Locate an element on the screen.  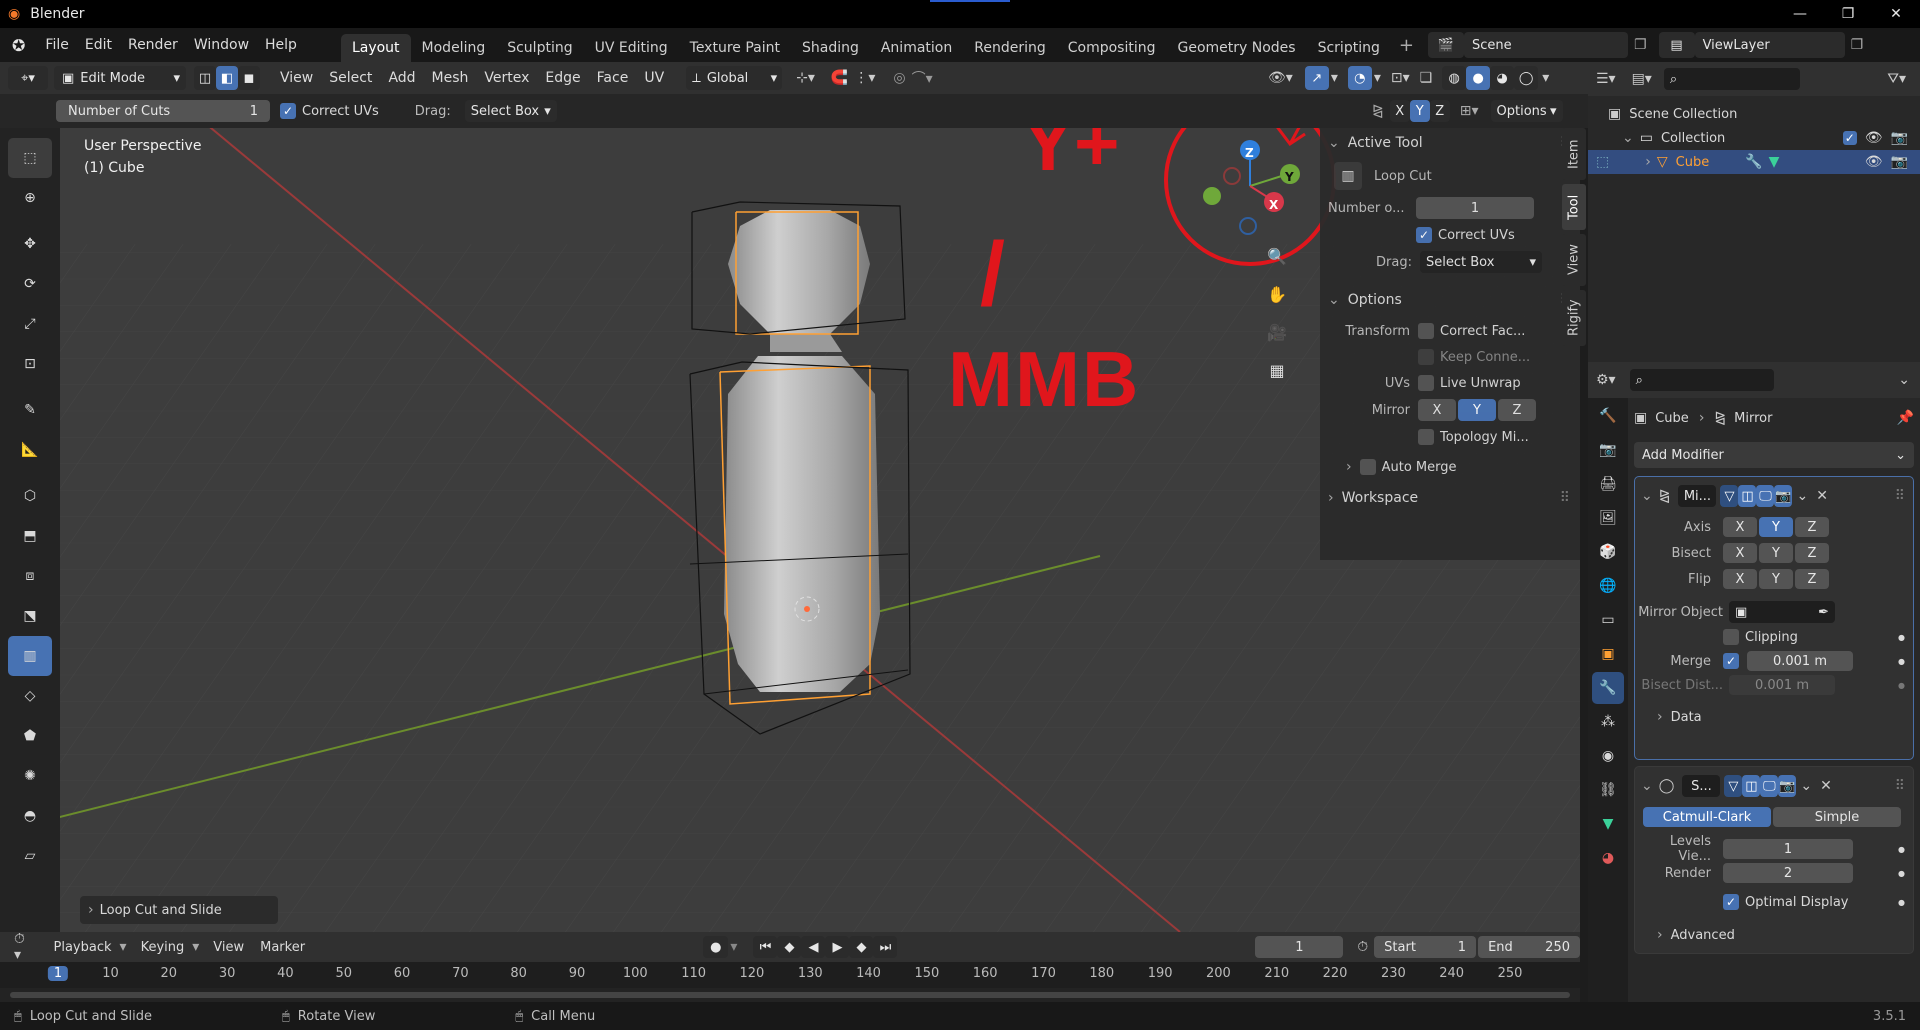
pin-icon: 📌 is located at coordinates (1905, 418).